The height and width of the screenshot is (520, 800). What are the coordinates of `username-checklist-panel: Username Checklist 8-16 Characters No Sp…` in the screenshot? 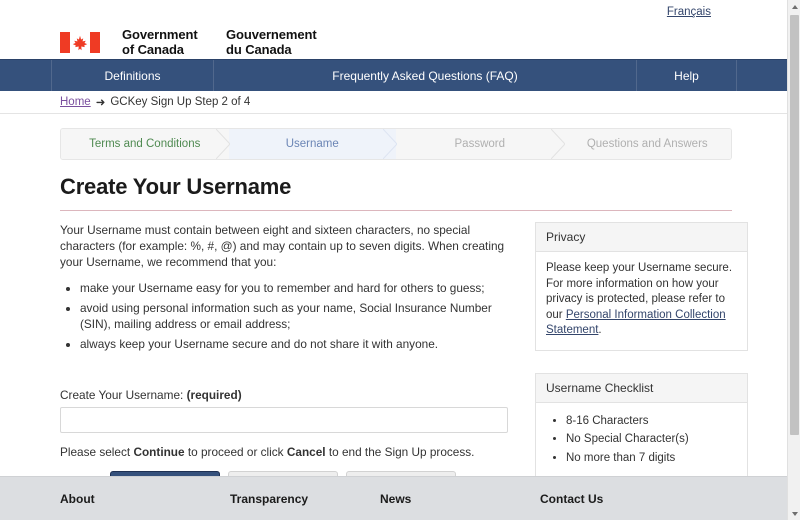 It's located at (641, 426).